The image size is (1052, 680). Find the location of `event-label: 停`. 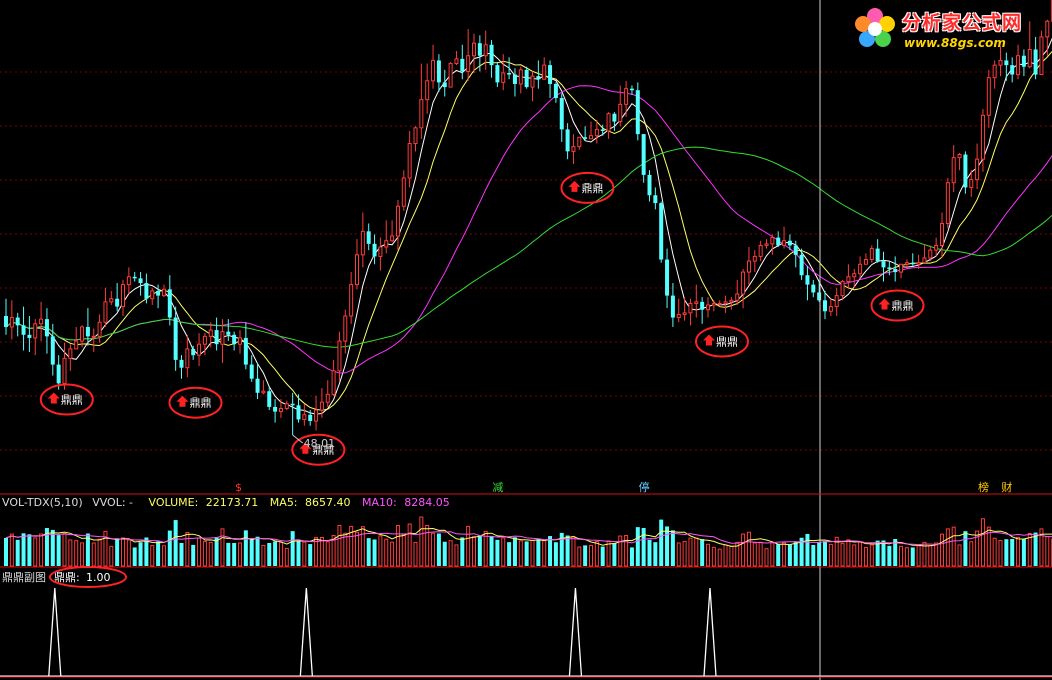

event-label: 停 is located at coordinates (644, 487).